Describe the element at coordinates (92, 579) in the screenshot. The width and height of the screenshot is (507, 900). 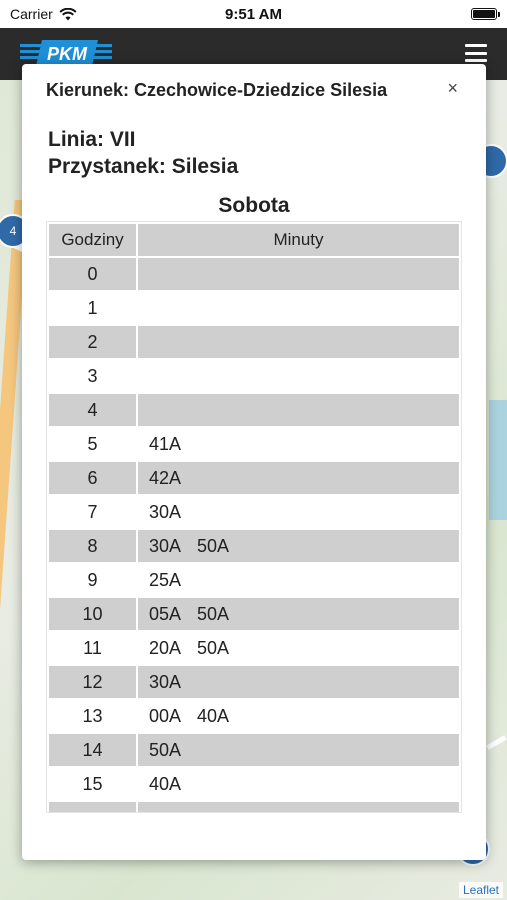
I see `hour-cell: 9` at that location.